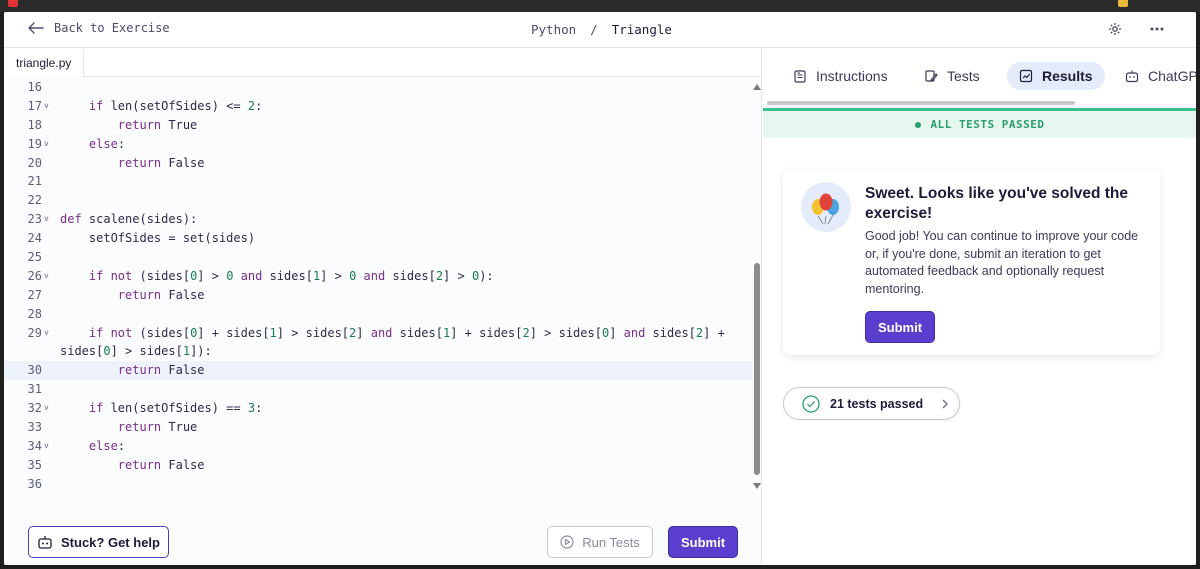 Image resolution: width=1200 pixels, height=569 pixels. I want to click on code-line: 34 v else:, so click(378, 446).